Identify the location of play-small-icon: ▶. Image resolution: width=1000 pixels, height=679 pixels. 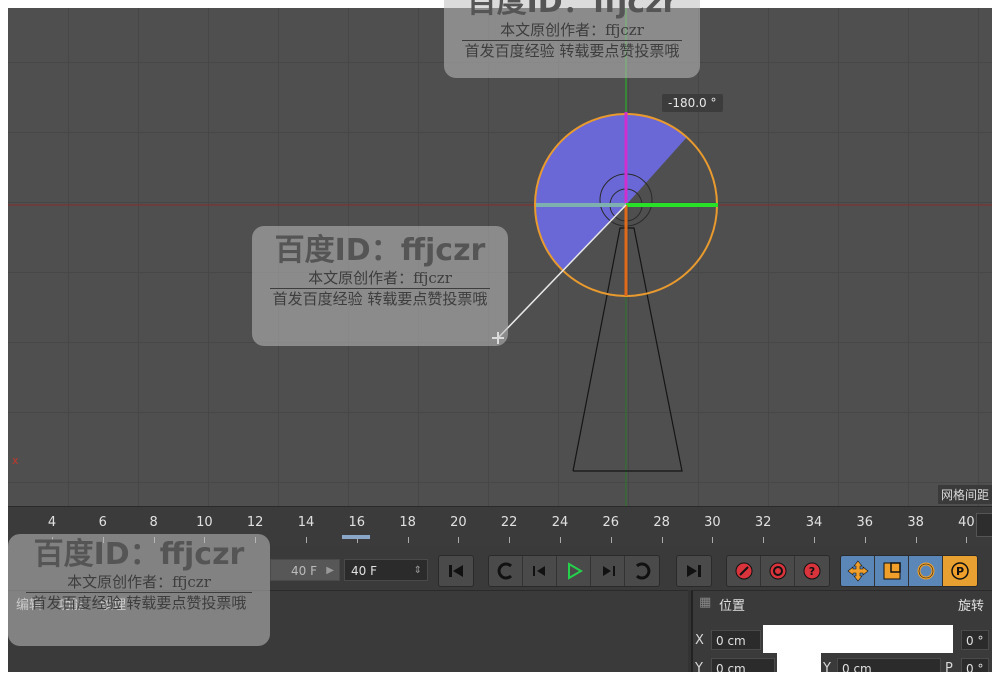
(330, 570).